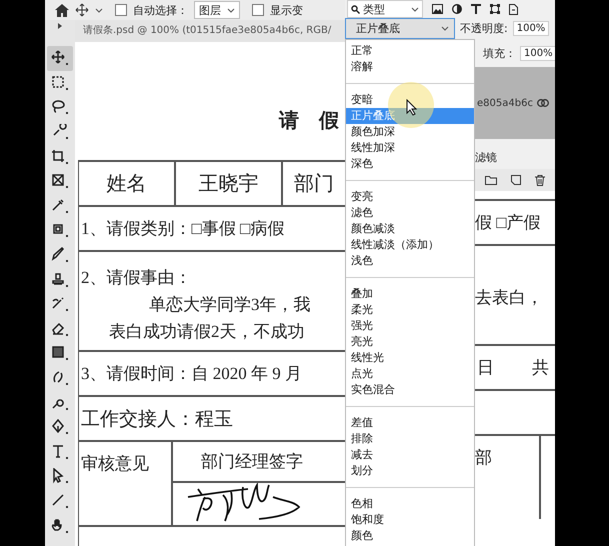 The image size is (609, 546). I want to click on opacity-field: 100%, so click(531, 28).